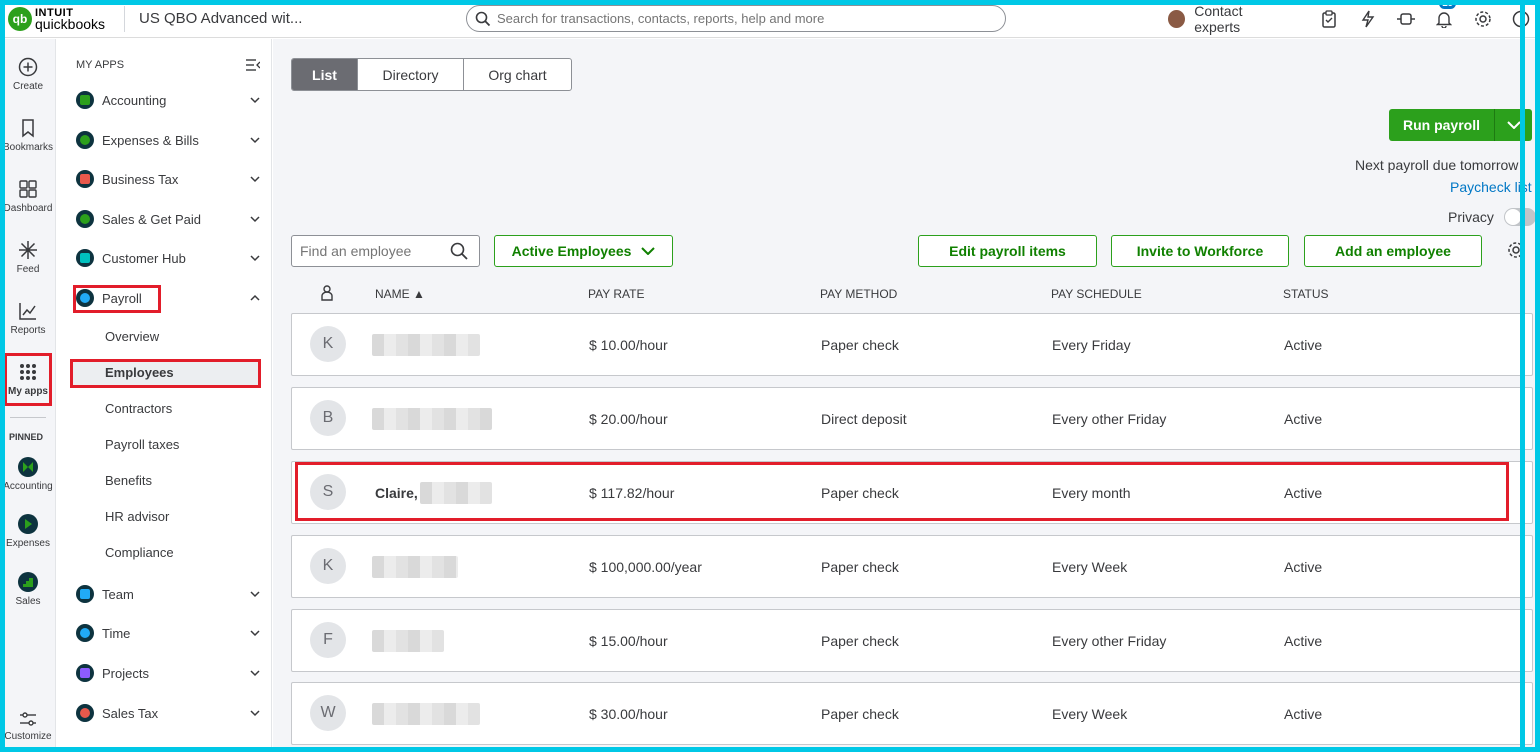 This screenshot has width=1540, height=752. I want to click on search-input, so click(747, 18).